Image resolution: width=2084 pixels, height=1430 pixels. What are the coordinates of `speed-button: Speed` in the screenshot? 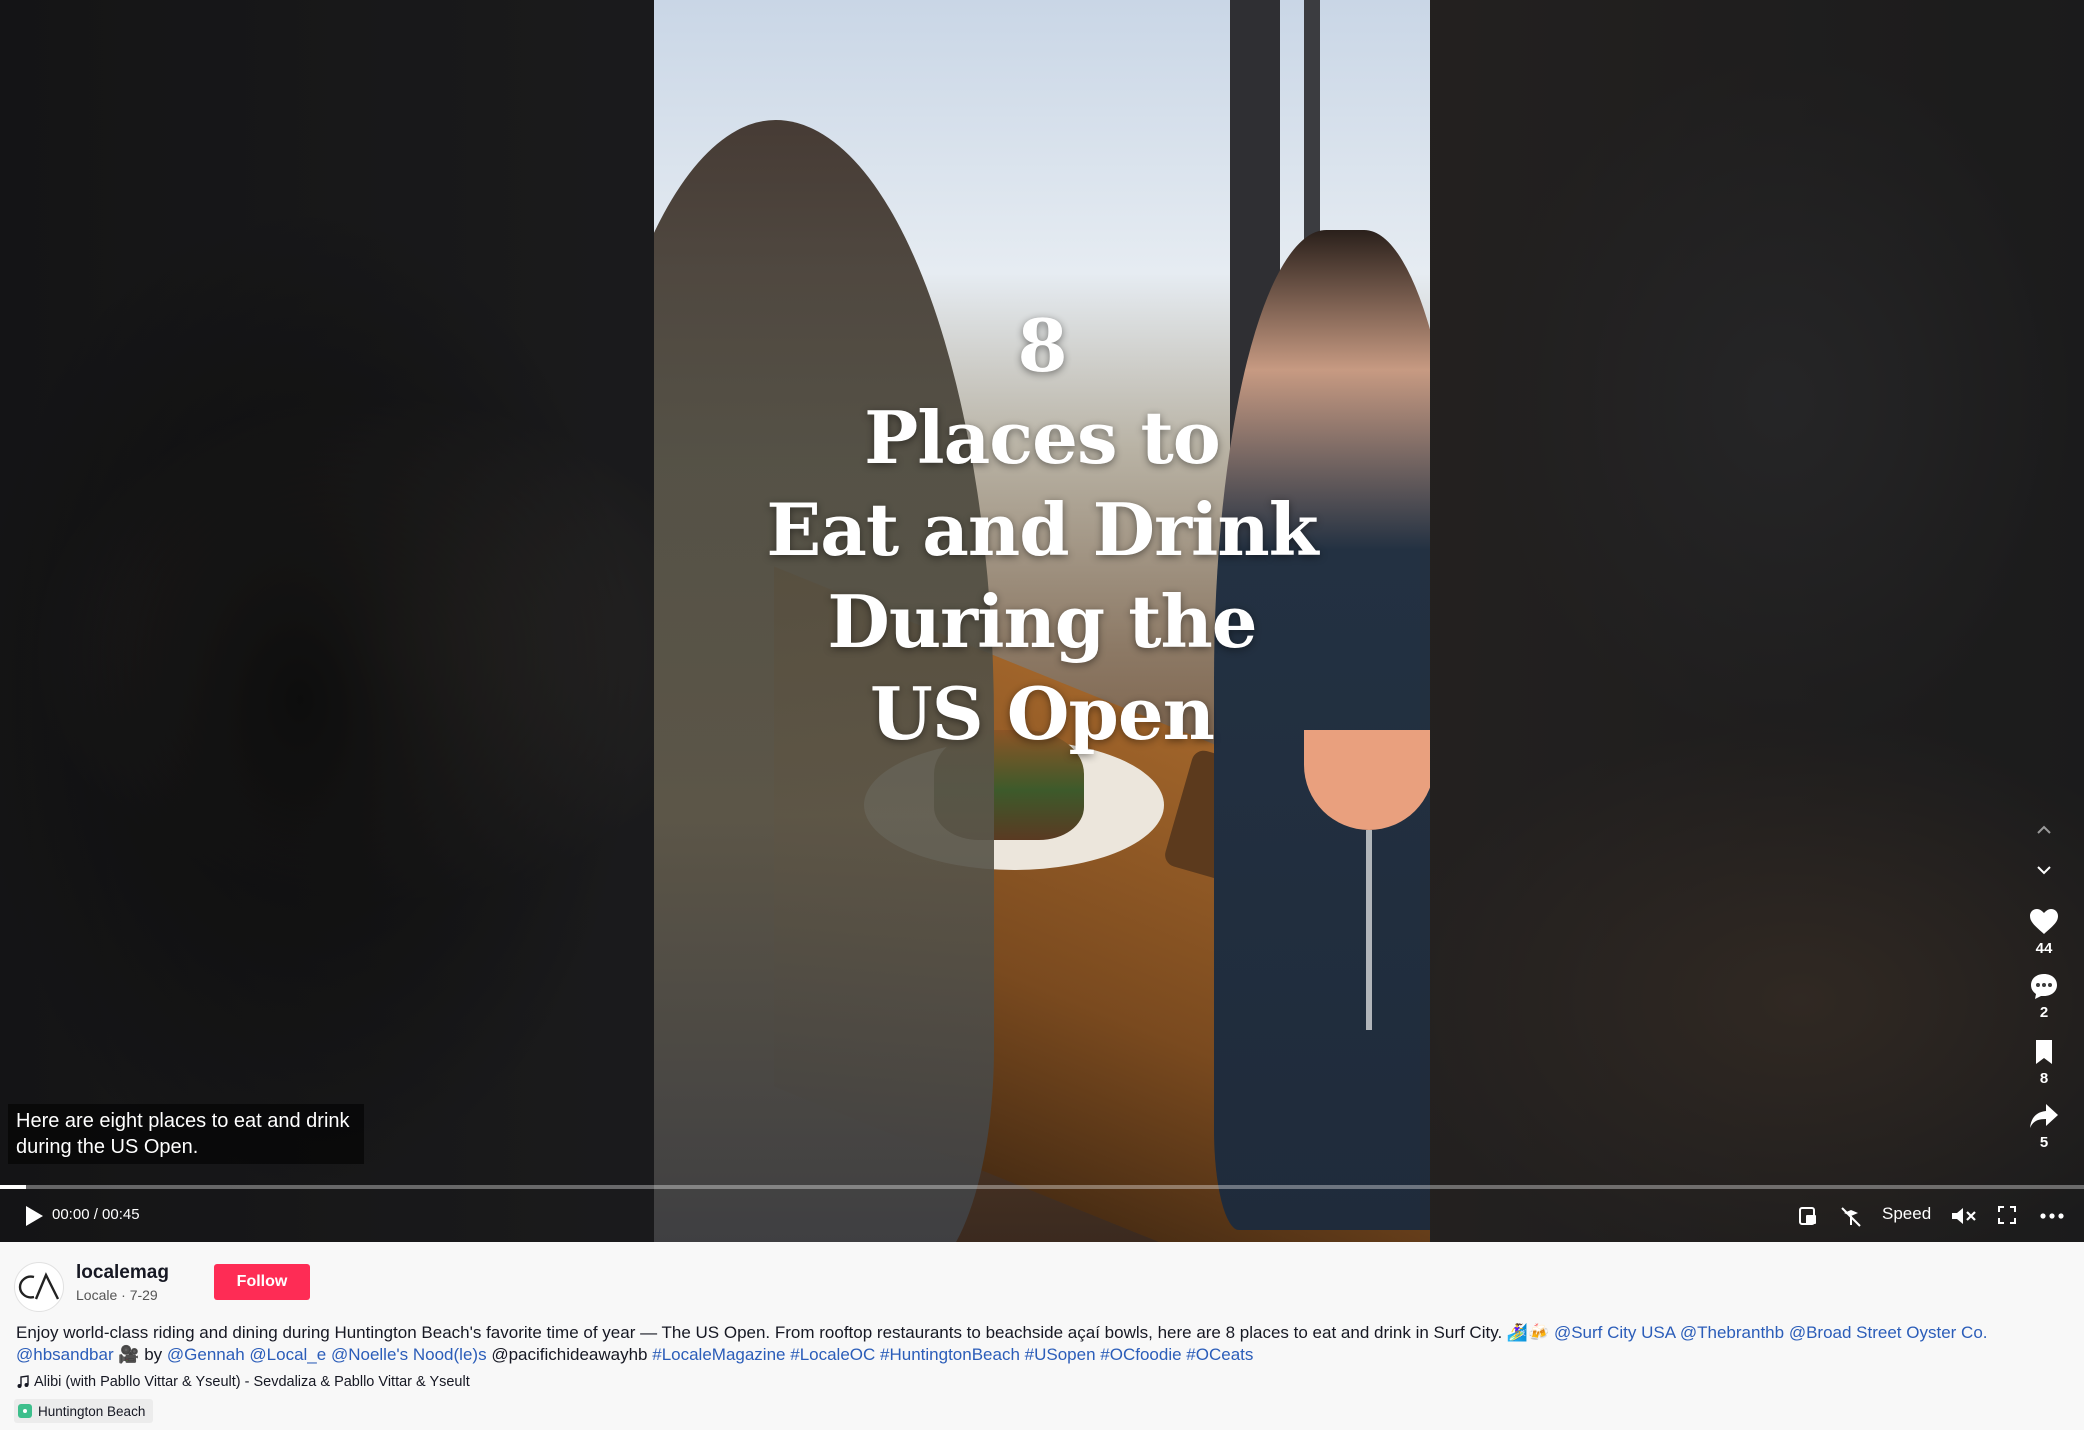 It's located at (1906, 1214).